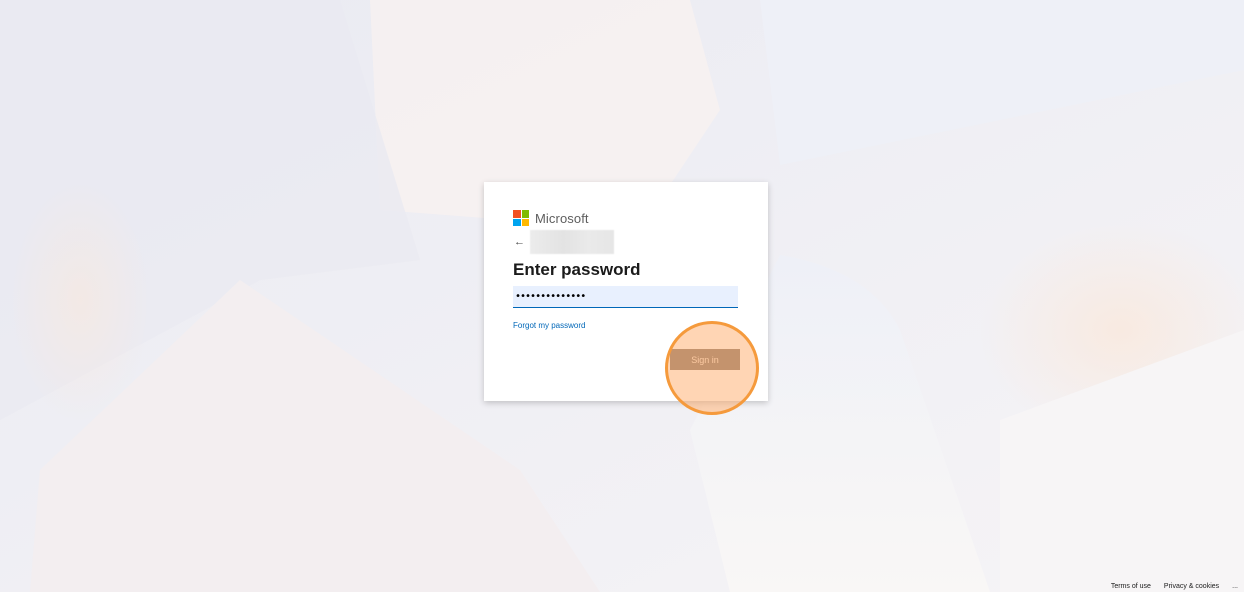 The width and height of the screenshot is (1244, 592). I want to click on microsoft-wordmark: Microsoft, so click(562, 218).